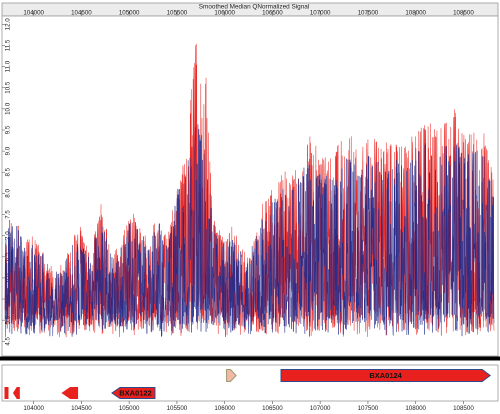 The width and height of the screenshot is (500, 414). I want to click on bottom-tick-label: 106500, so click(272, 408).